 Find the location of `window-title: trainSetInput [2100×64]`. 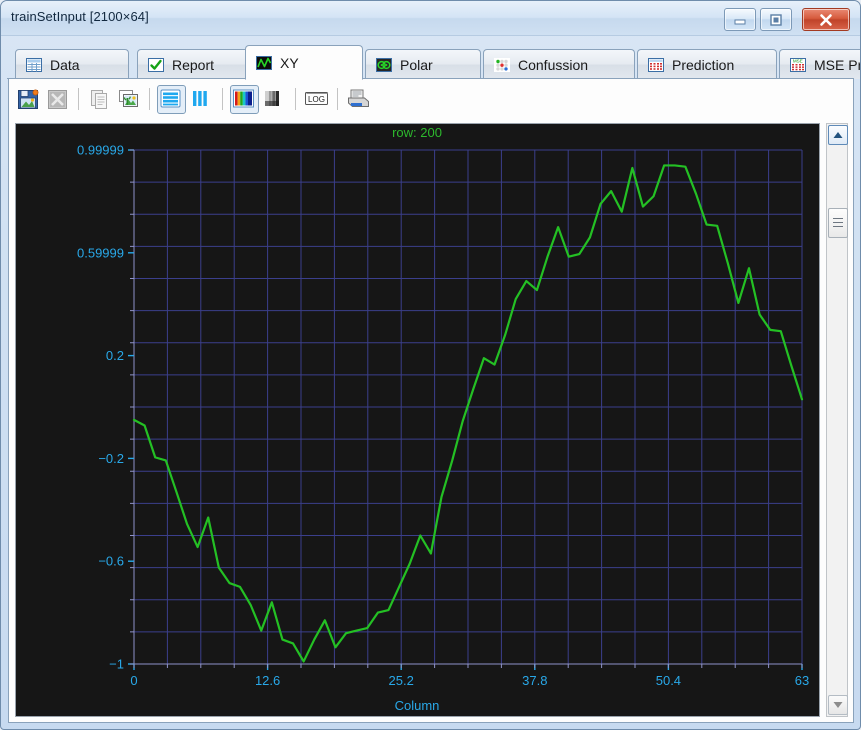

window-title: trainSetInput [2100×64] is located at coordinates (80, 16).